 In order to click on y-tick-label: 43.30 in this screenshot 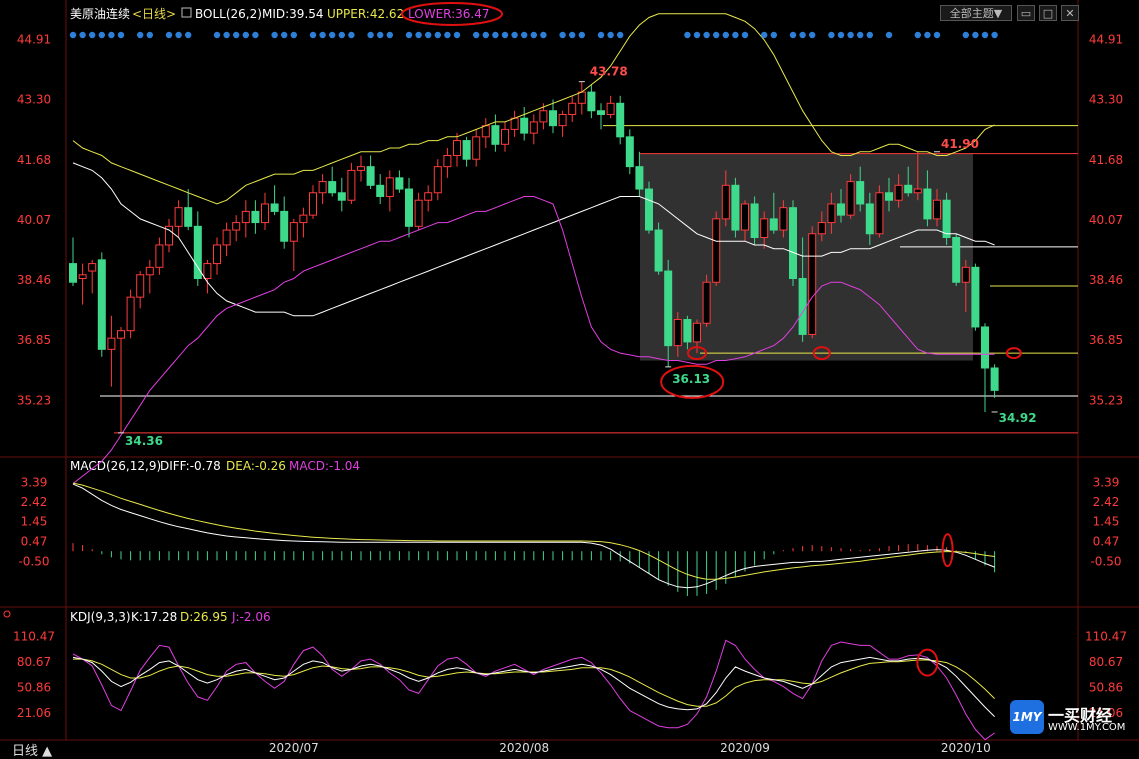, I will do `click(34, 100)`.